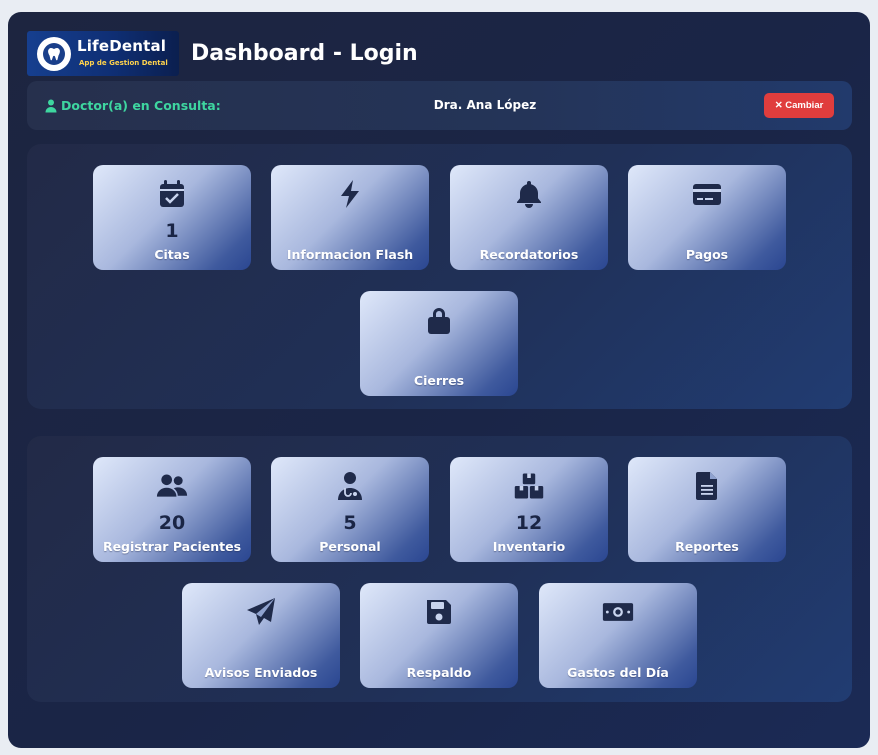 The image size is (878, 755). What do you see at coordinates (529, 194) in the screenshot?
I see `bell-icon` at bounding box center [529, 194].